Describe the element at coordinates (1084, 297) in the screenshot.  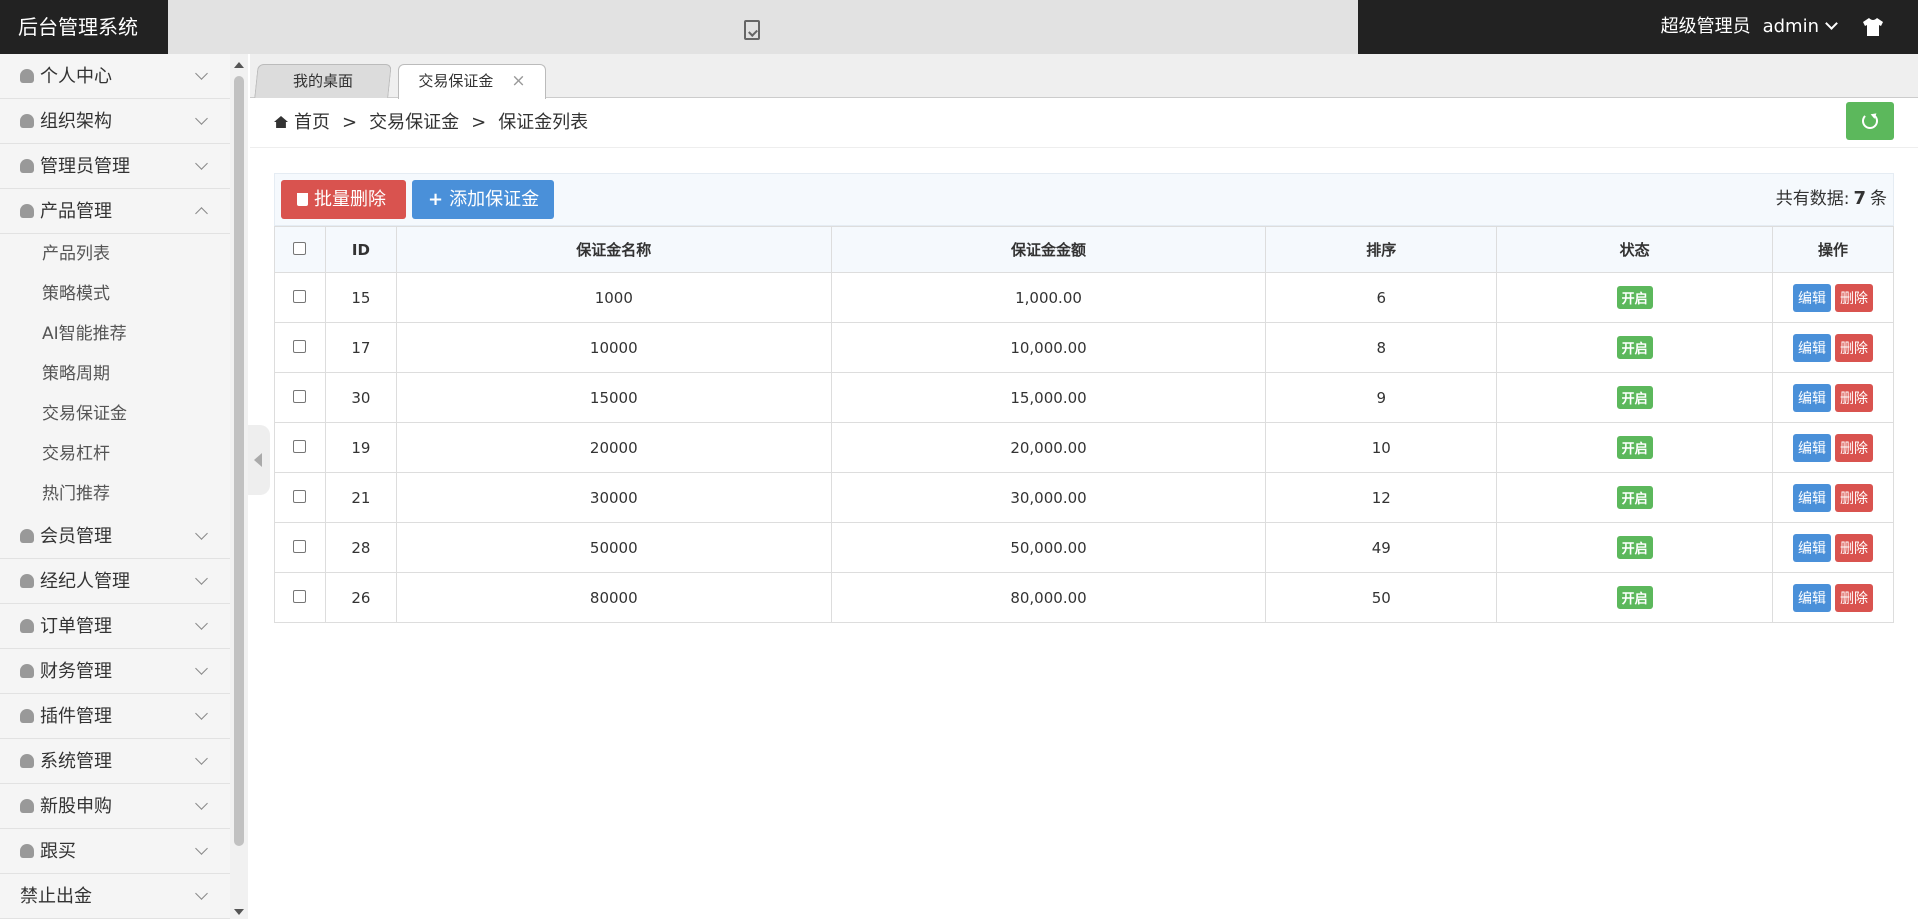
I see `table-row: 15 1000 1,000.00 6 开启 编辑 删除` at that location.